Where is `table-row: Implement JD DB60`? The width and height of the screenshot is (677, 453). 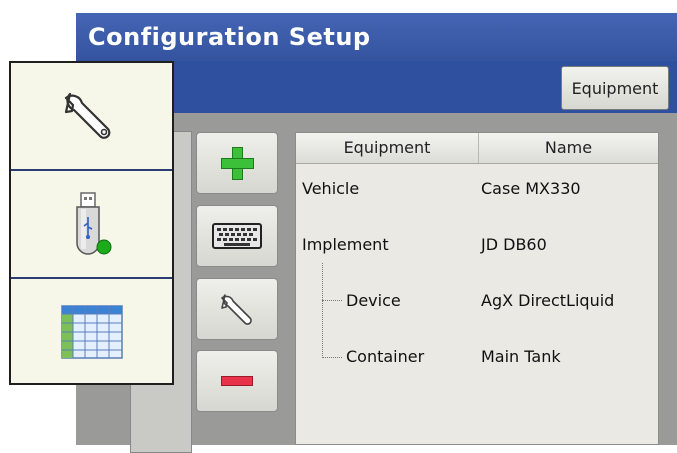 table-row: Implement JD DB60 is located at coordinates (477, 245).